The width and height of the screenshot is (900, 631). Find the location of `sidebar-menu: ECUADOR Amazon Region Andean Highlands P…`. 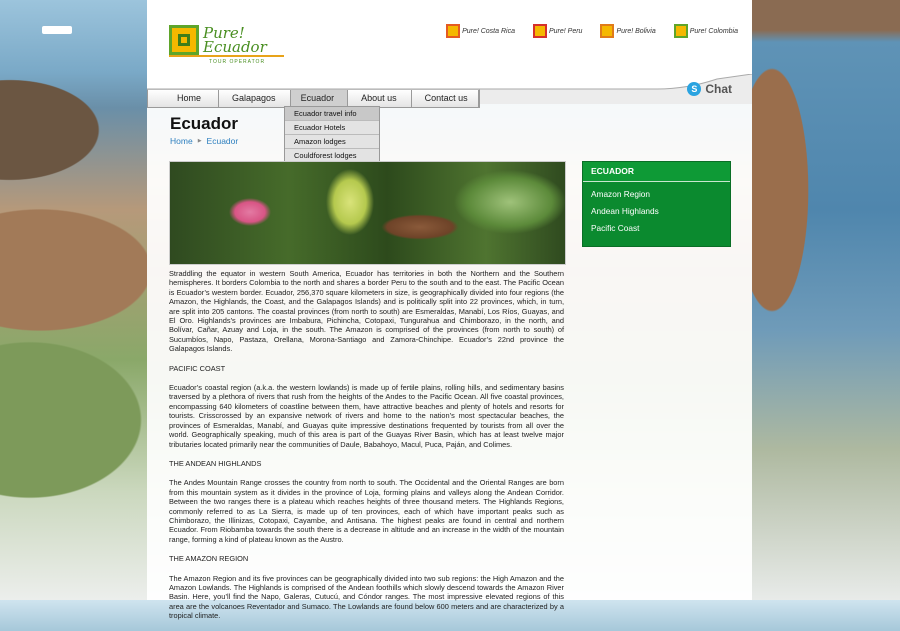

sidebar-menu: ECUADOR Amazon Region Andean Highlands P… is located at coordinates (656, 204).